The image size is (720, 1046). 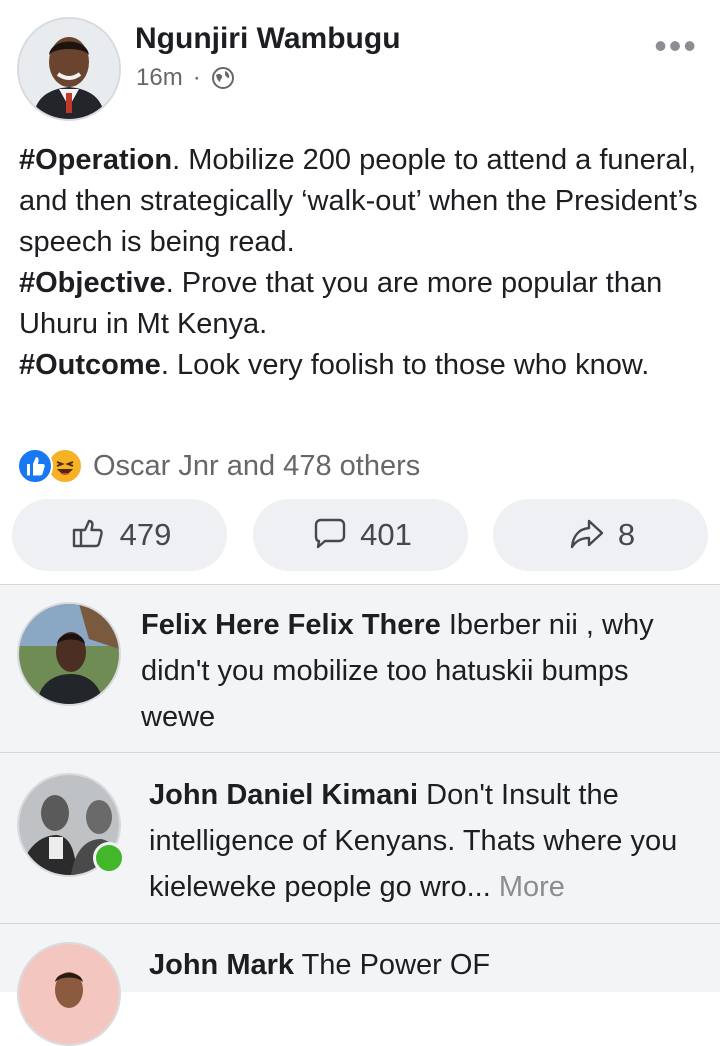 What do you see at coordinates (626, 534) in the screenshot?
I see `share-count: 8` at bounding box center [626, 534].